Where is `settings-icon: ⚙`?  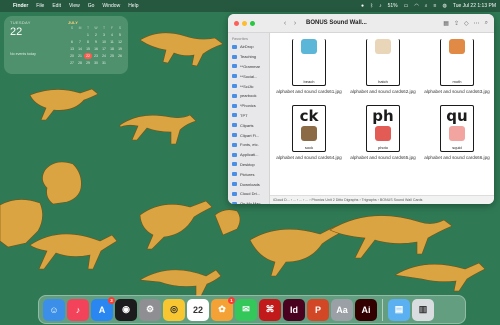
settings-icon: ⚙ is located at coordinates (150, 309).